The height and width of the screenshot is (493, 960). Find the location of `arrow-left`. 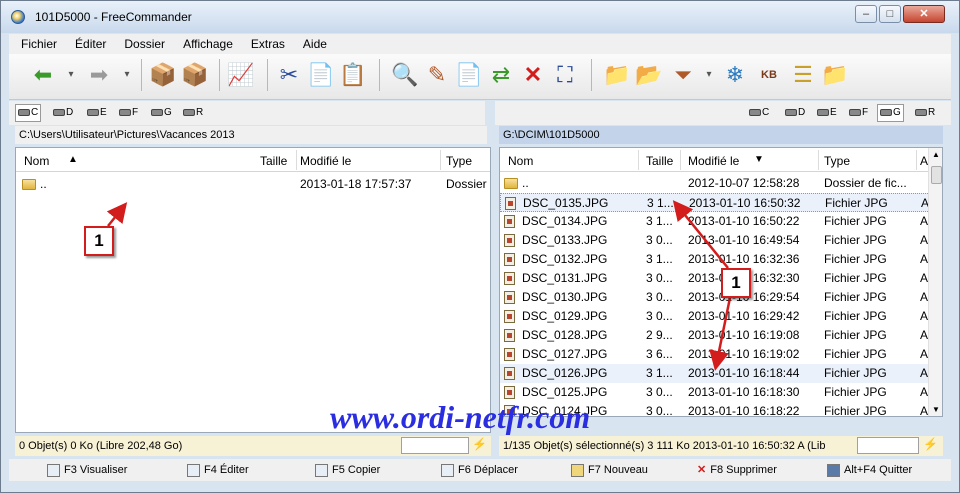

arrow-left is located at coordinates (117, 214).